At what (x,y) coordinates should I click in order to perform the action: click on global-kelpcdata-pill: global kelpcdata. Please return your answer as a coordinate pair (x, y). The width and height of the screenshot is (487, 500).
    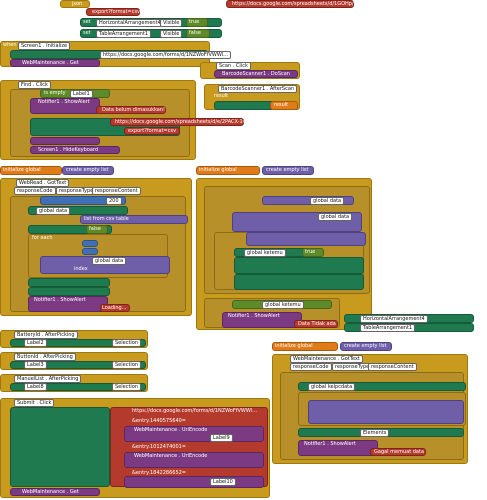
    Looking at the image, I should click on (332, 387).